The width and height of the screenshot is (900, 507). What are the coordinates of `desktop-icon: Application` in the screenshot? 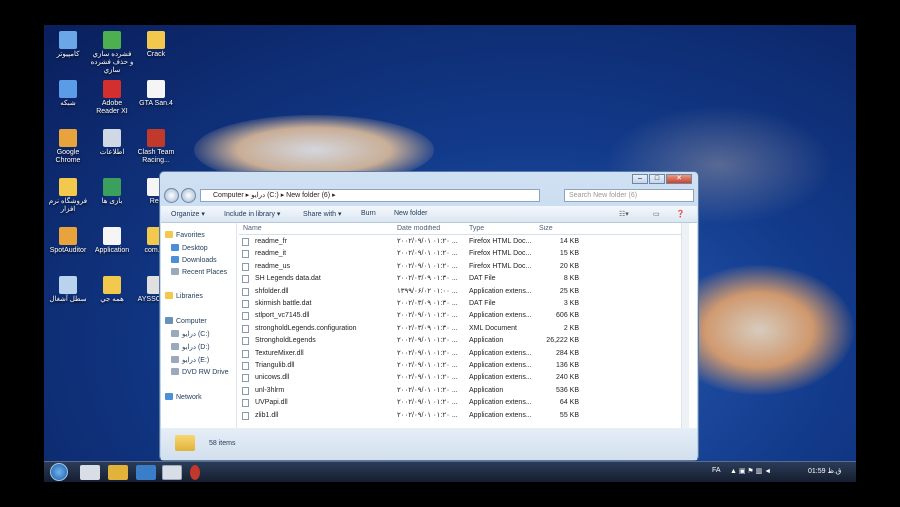 It's located at (112, 241).